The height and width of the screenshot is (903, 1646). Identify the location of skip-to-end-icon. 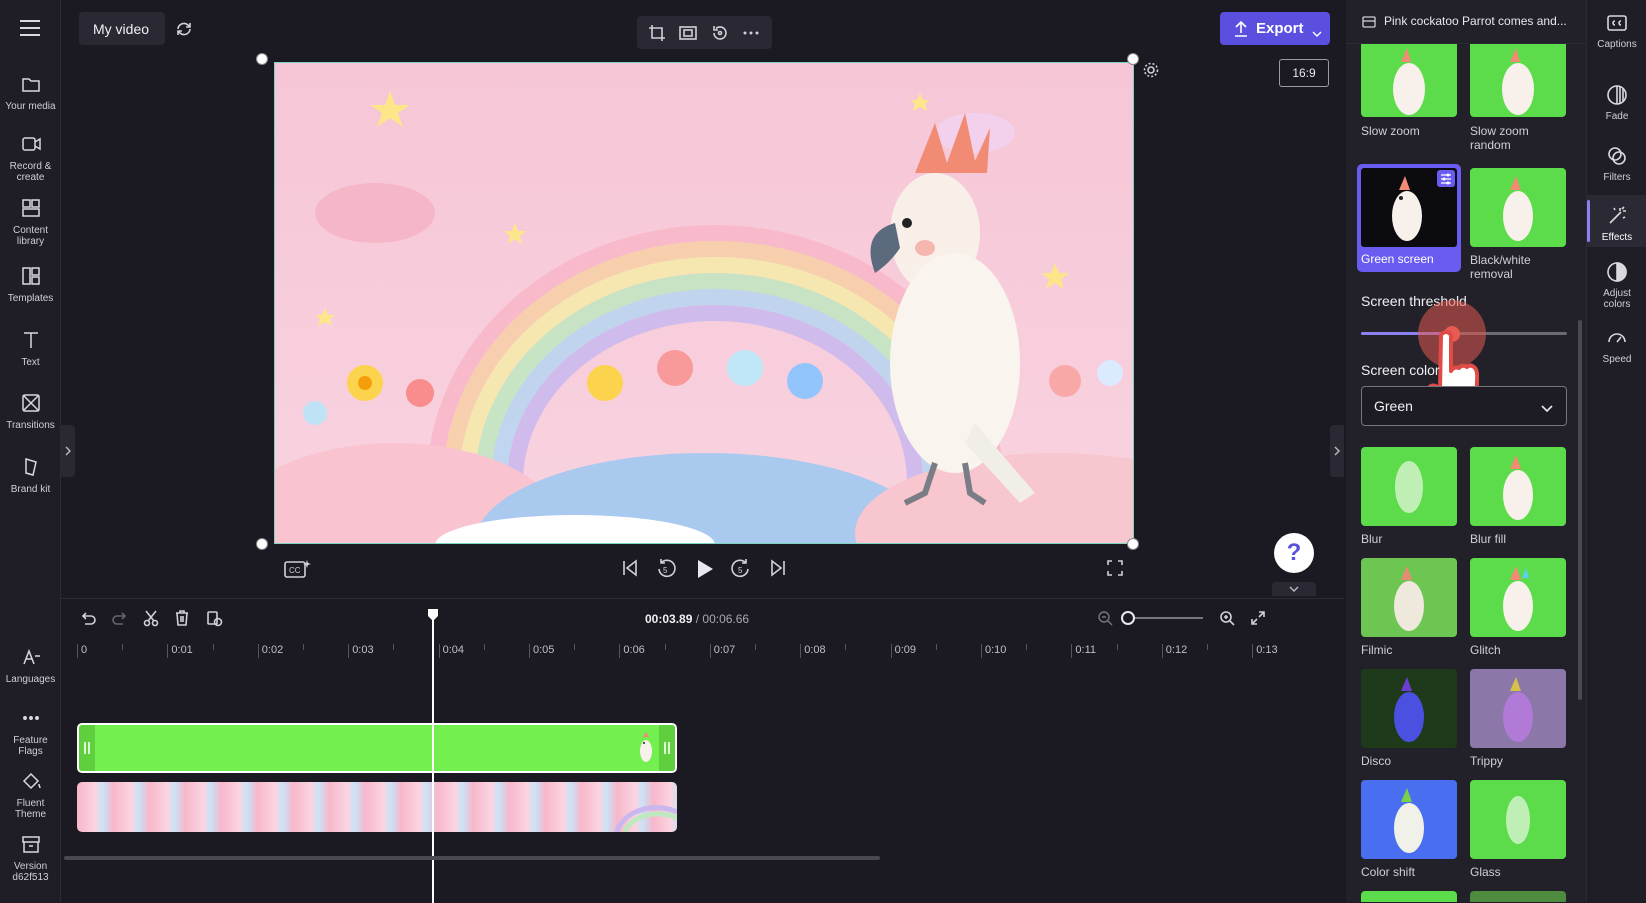
(778, 570).